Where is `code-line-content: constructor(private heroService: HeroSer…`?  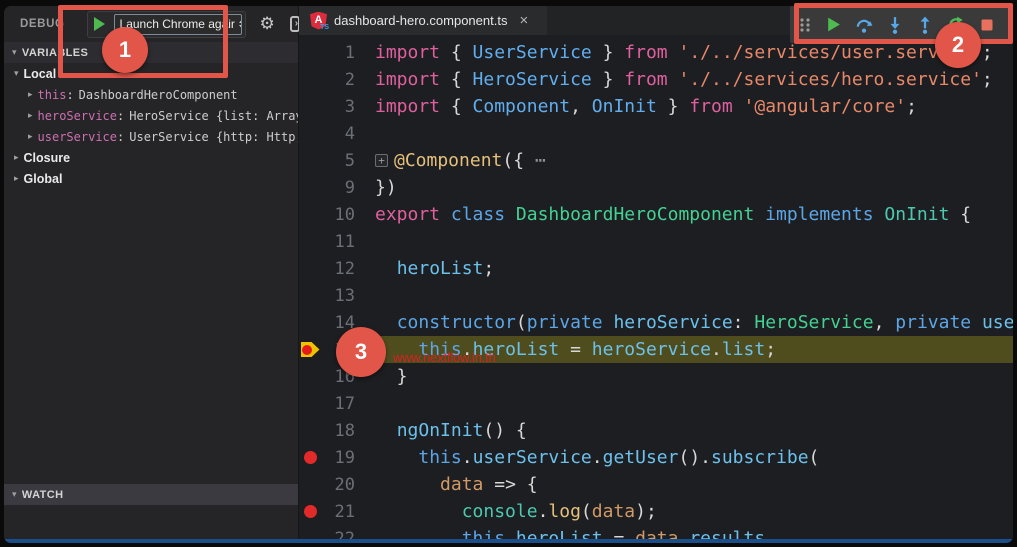
code-line-content: constructor(private heroService: HeroSer… is located at coordinates (684, 322).